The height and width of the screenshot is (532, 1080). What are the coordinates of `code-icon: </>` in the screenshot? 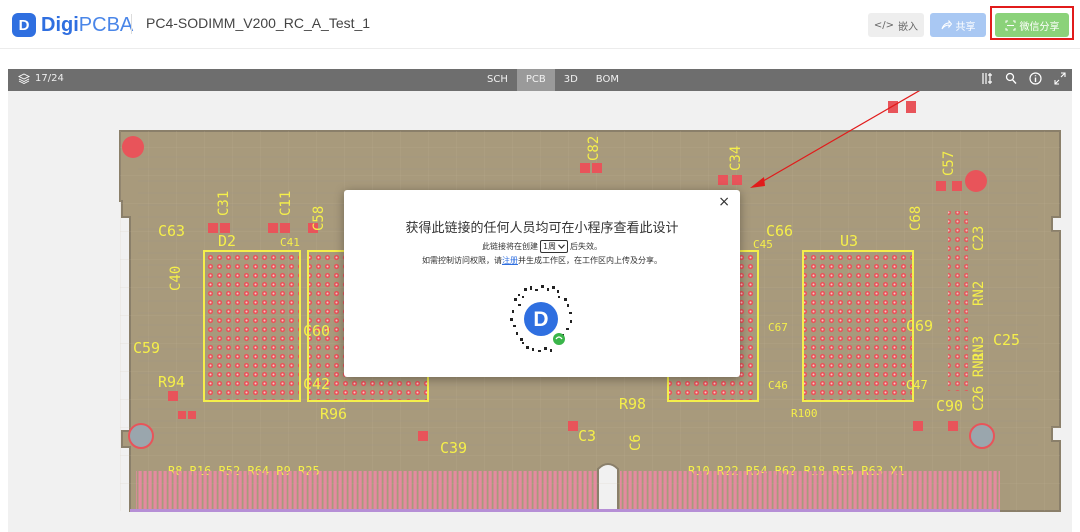 It's located at (884, 25).